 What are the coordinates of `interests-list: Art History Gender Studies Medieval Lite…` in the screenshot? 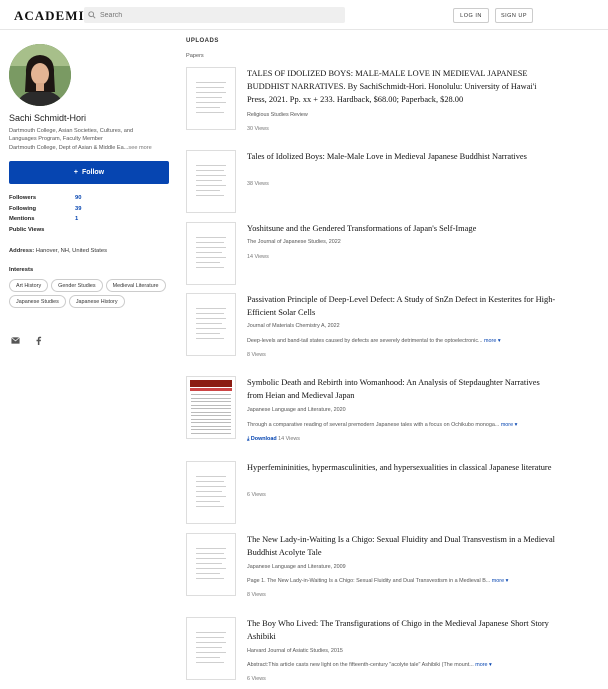 It's located at (89, 293).